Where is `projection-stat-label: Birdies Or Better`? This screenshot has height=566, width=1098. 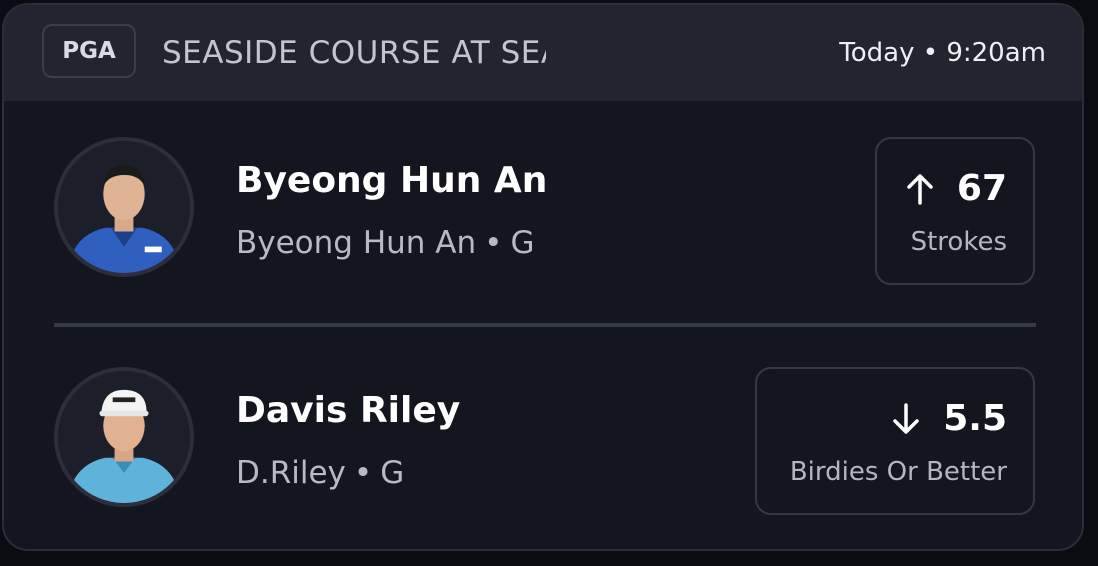
projection-stat-label: Birdies Or Better is located at coordinates (898, 472).